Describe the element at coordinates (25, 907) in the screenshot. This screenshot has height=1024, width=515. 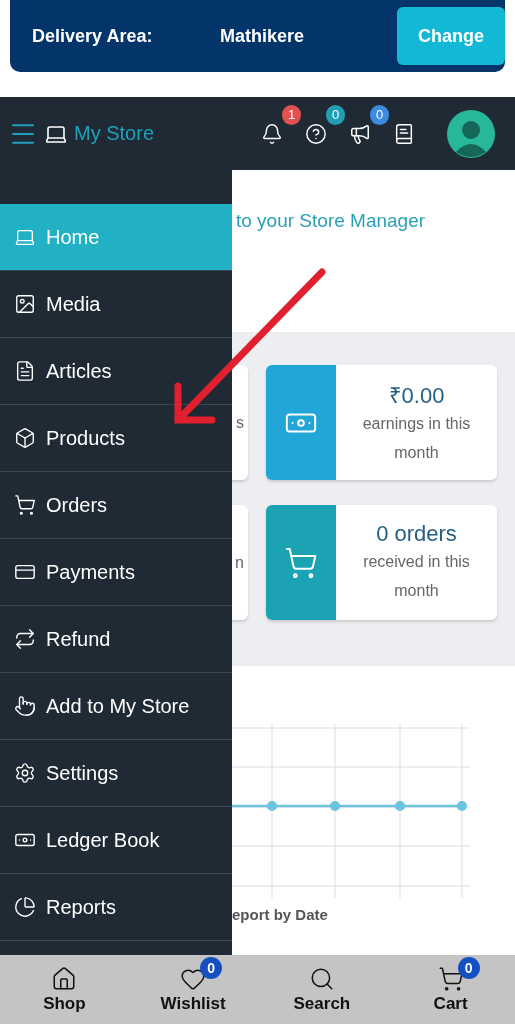
I see `pie-chart-icon` at that location.